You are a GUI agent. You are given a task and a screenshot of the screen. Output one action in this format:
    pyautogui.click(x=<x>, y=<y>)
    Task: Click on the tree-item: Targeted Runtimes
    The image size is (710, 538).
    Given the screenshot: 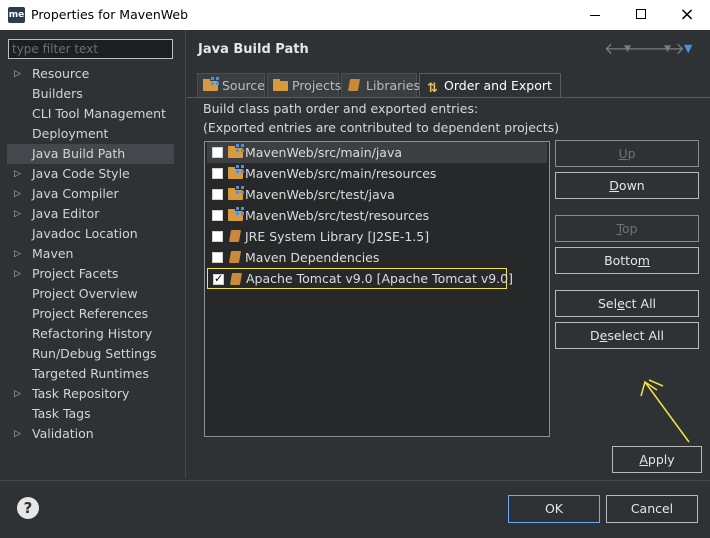 What is the action you would take?
    pyautogui.click(x=92, y=374)
    